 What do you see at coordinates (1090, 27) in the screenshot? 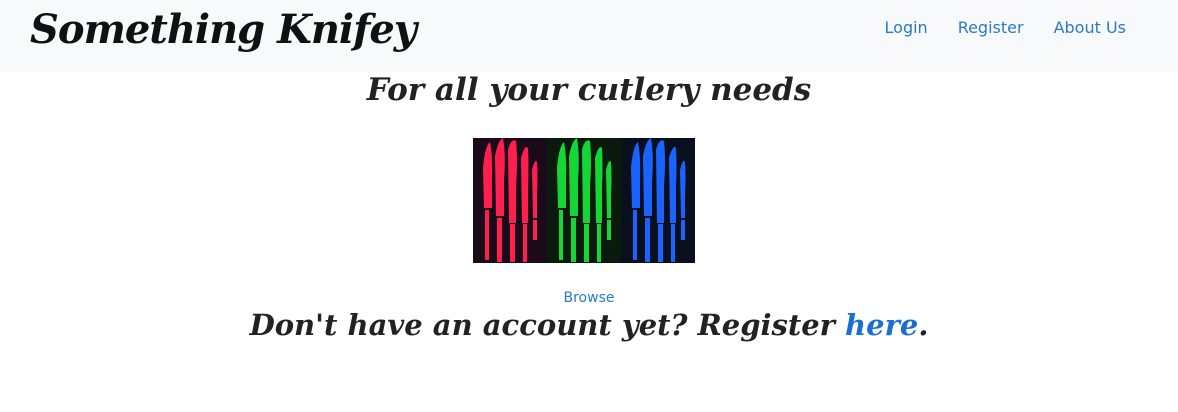
I see `nav-about-link: About Us` at bounding box center [1090, 27].